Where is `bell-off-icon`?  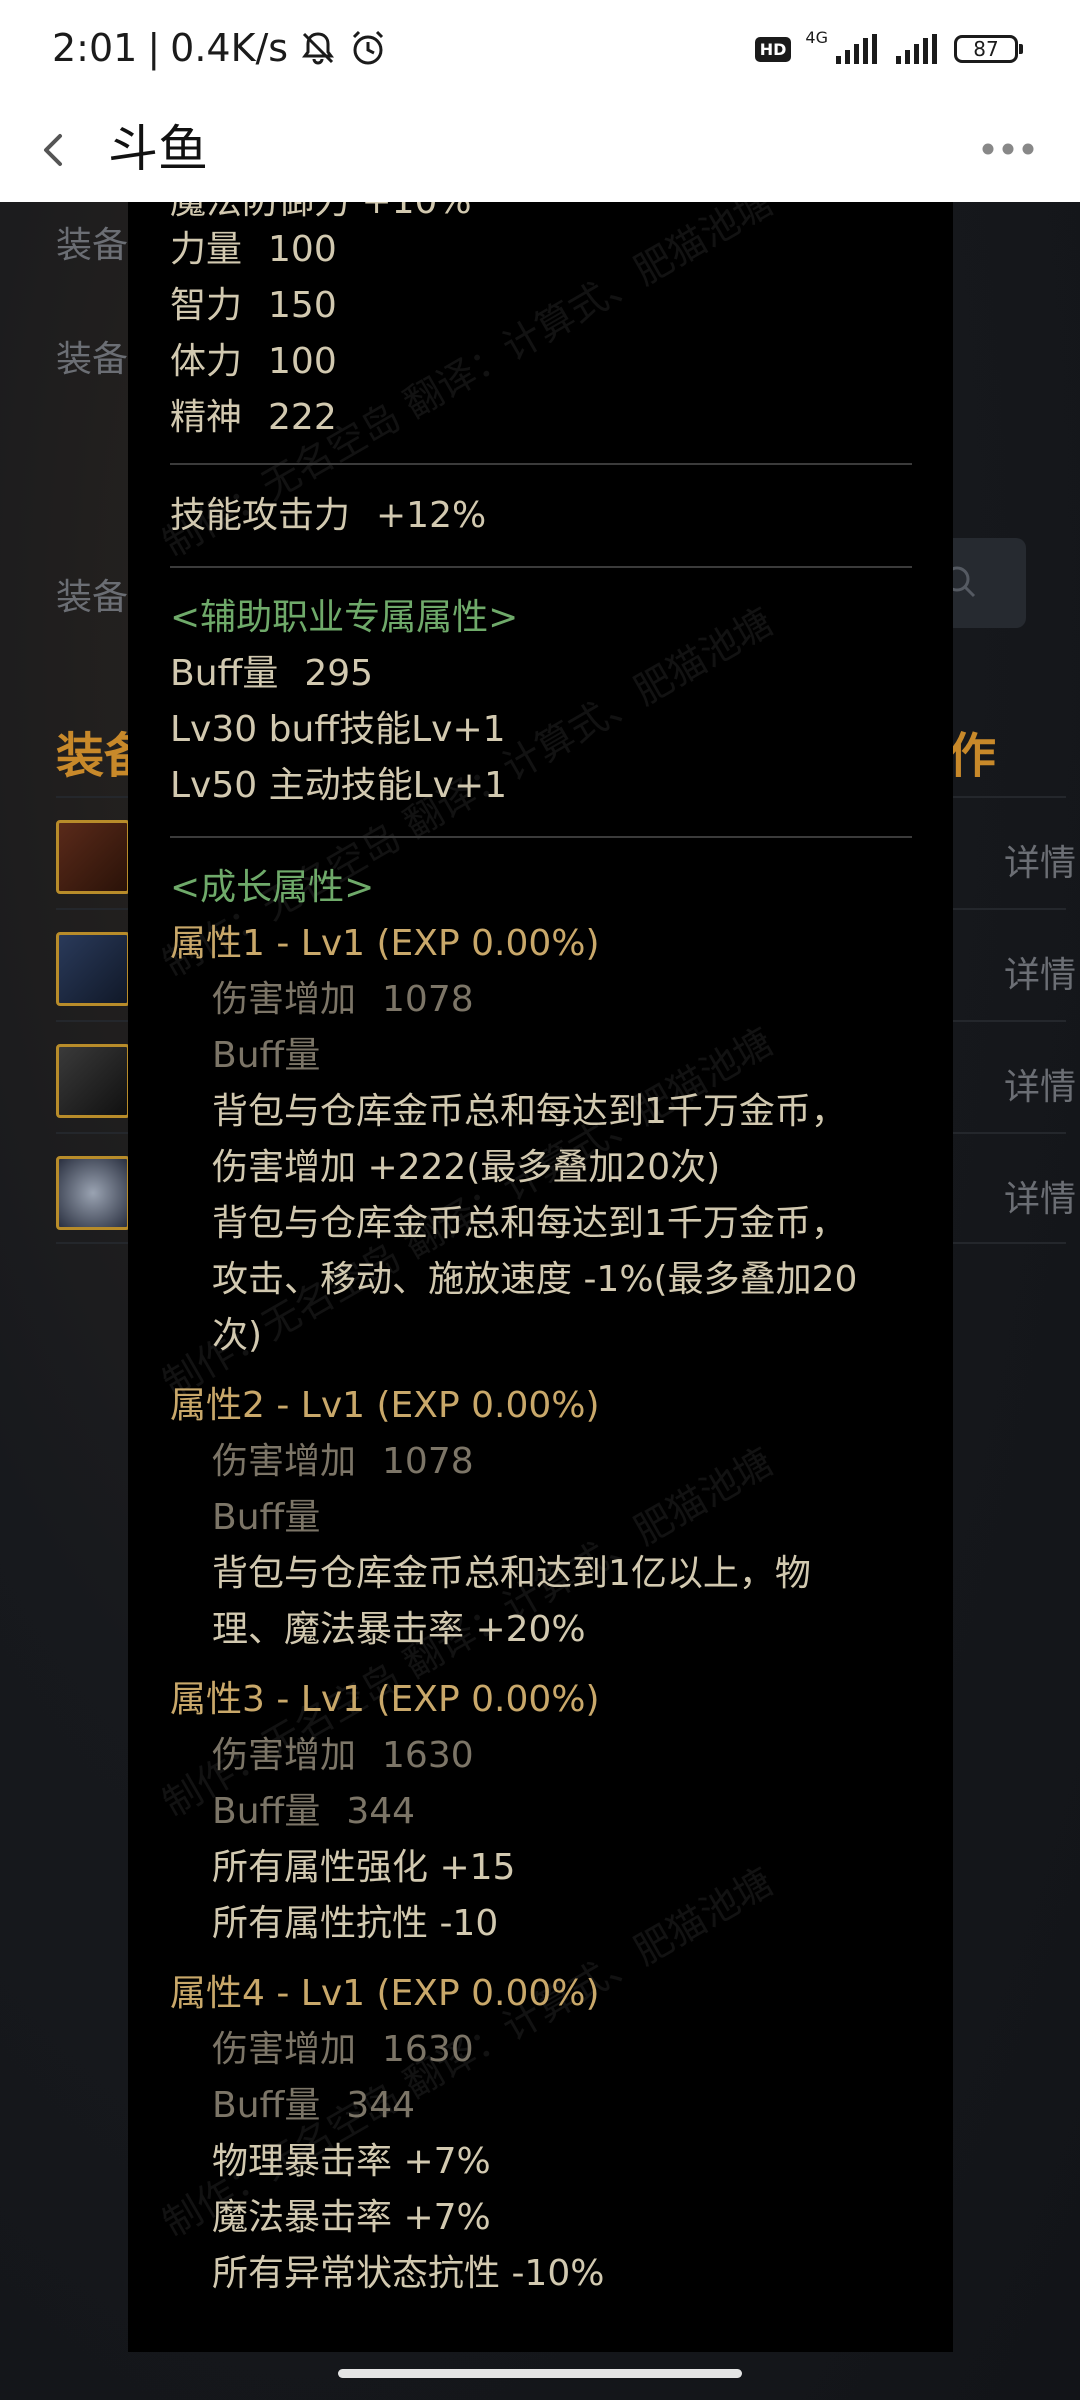
bell-off-icon is located at coordinates (318, 48).